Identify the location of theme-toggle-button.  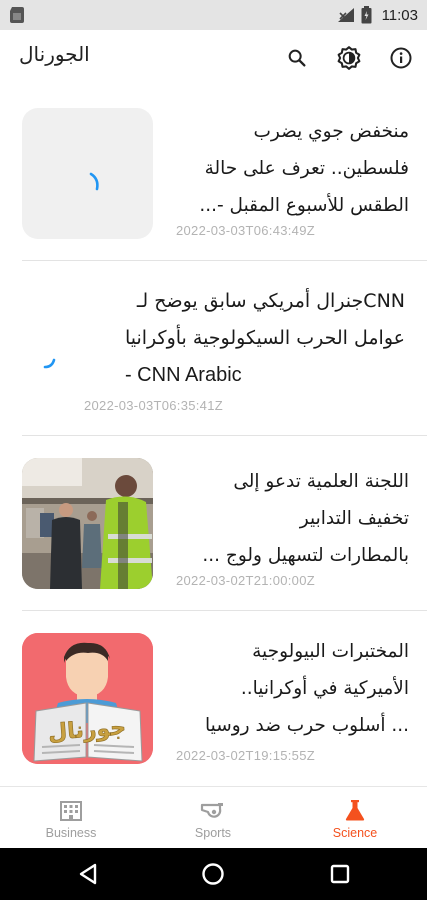
(349, 58).